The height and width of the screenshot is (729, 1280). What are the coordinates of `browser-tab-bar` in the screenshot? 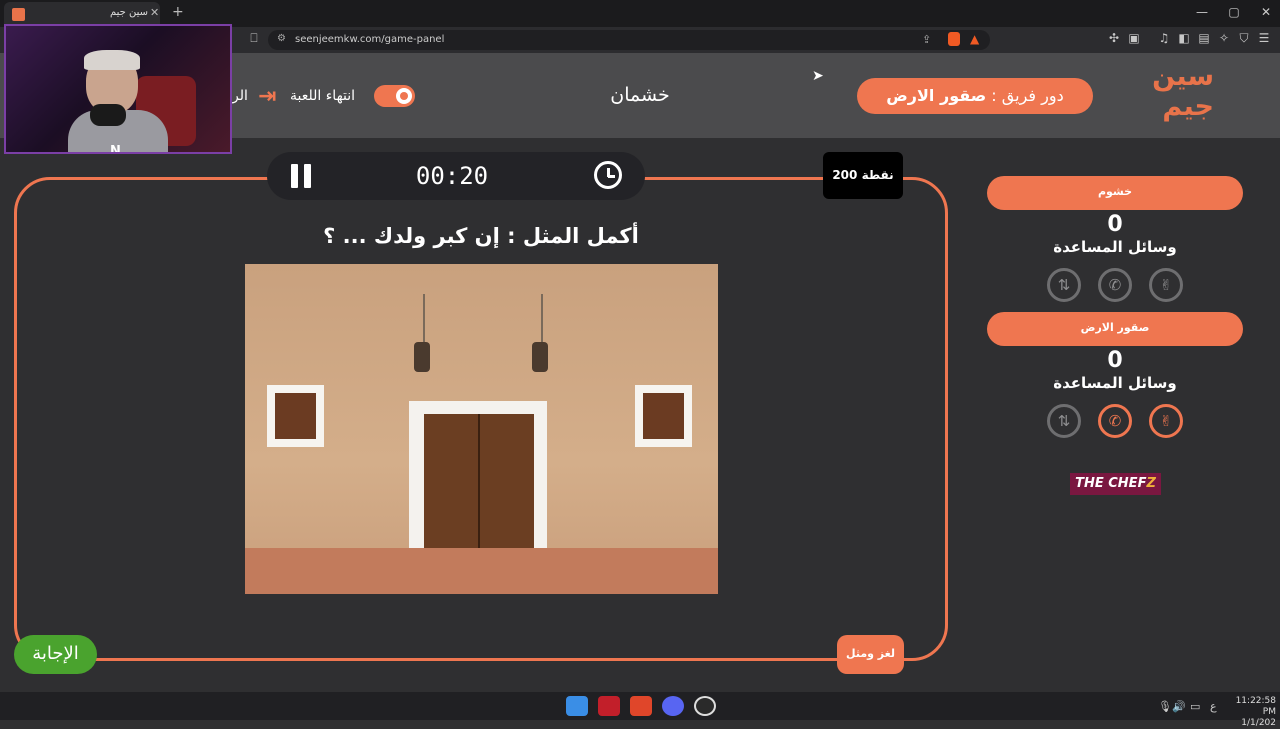 It's located at (640, 13).